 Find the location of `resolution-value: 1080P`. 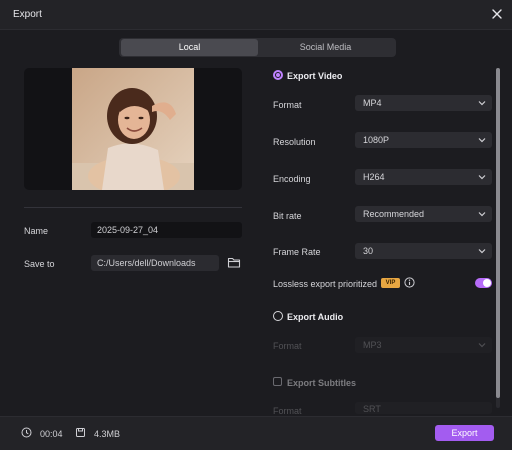

resolution-value: 1080P is located at coordinates (376, 140).